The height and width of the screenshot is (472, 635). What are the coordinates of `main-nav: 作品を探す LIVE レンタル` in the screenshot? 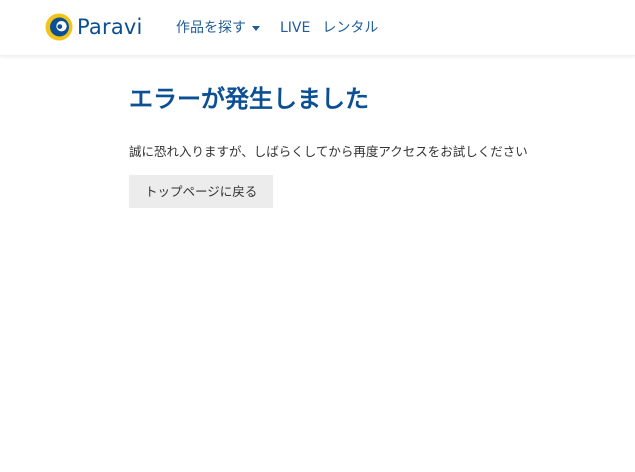 It's located at (277, 28).